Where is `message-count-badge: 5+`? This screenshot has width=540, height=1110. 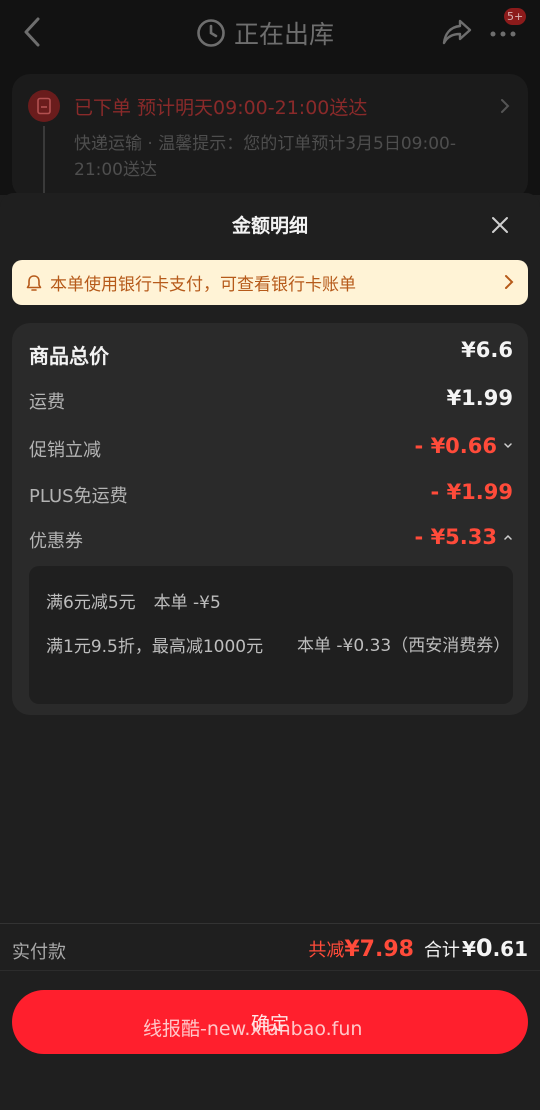
message-count-badge: 5+ is located at coordinates (515, 16).